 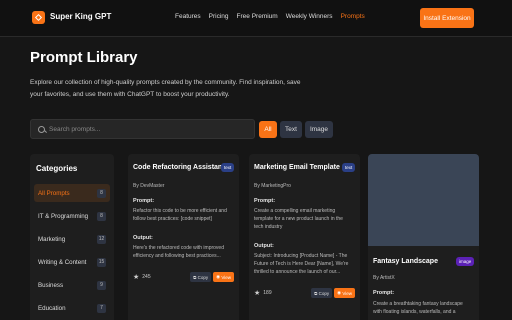 I want to click on nav-prompts: Prompts, so click(x=353, y=16).